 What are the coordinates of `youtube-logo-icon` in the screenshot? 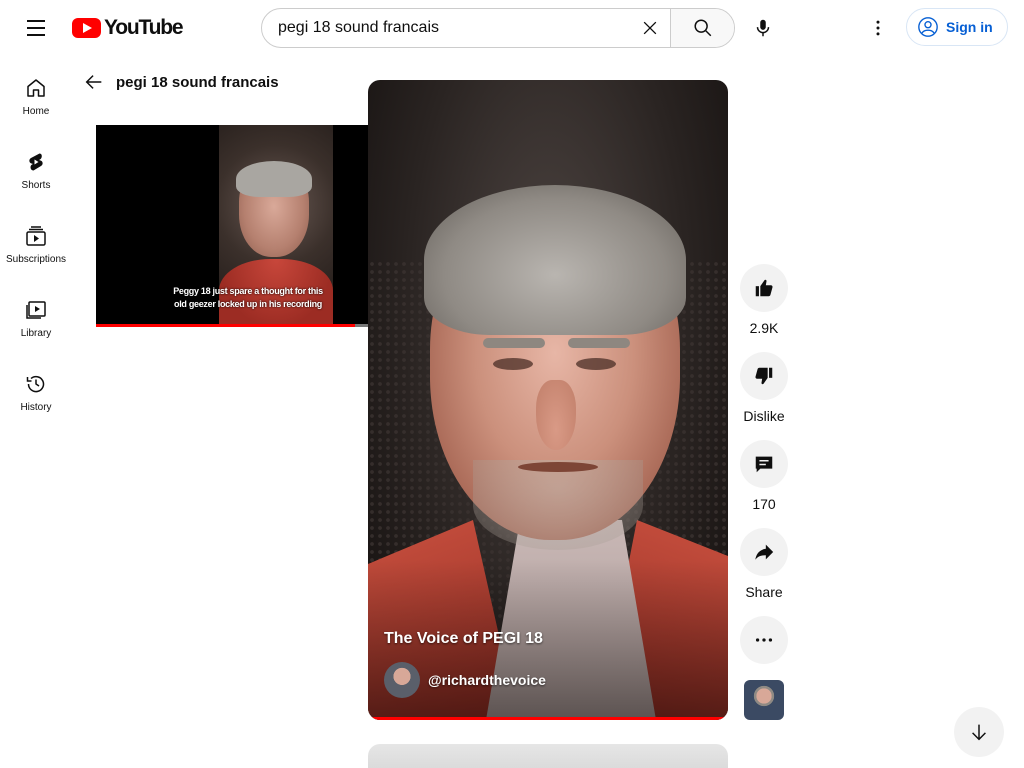 It's located at (86, 28).